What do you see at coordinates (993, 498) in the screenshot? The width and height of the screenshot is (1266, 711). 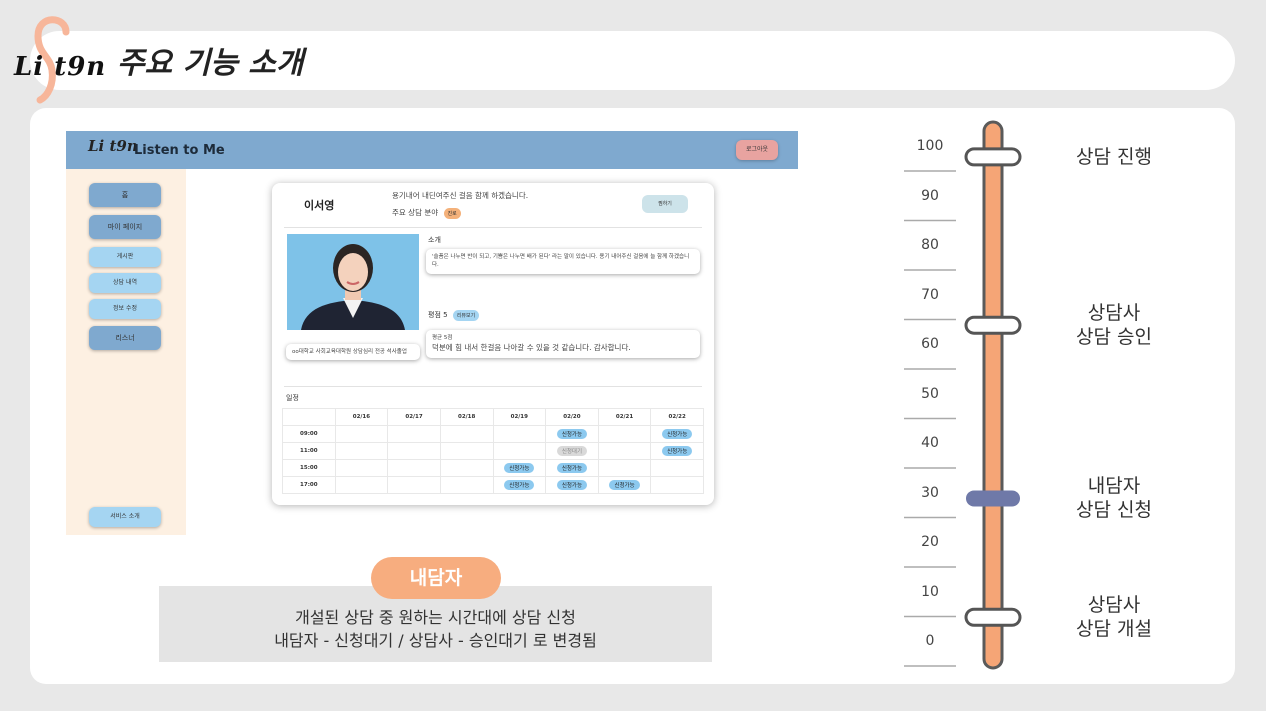 I see `slider-handle-active` at bounding box center [993, 498].